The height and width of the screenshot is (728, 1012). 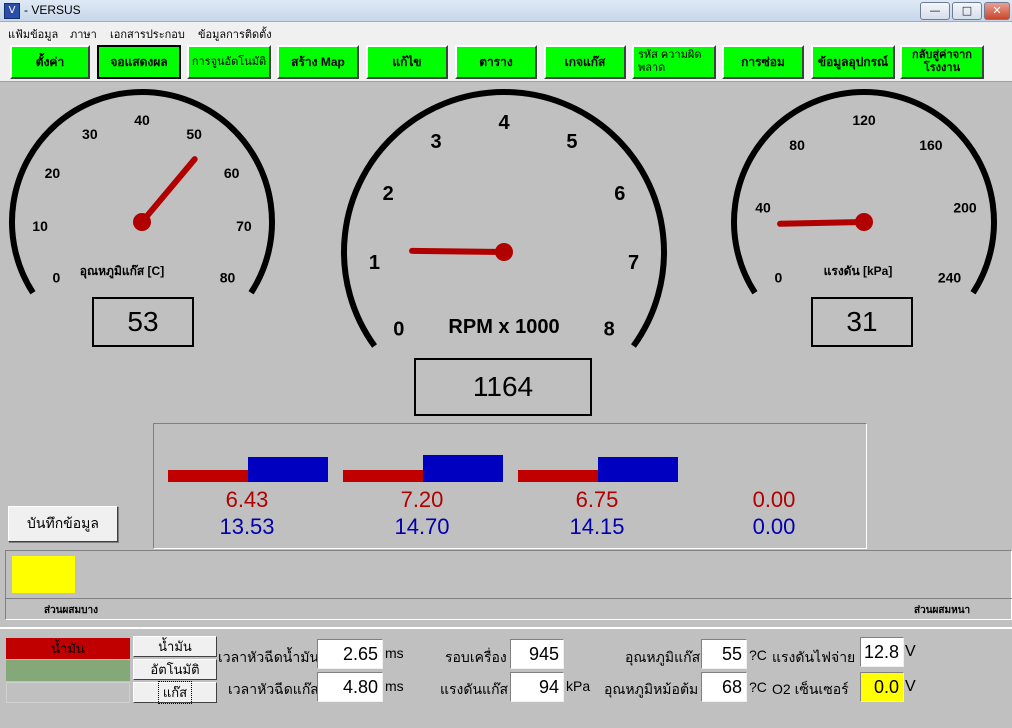 I want to click on menu-install-info: ข้อมูลการติดตั้ง, so click(x=235, y=34).